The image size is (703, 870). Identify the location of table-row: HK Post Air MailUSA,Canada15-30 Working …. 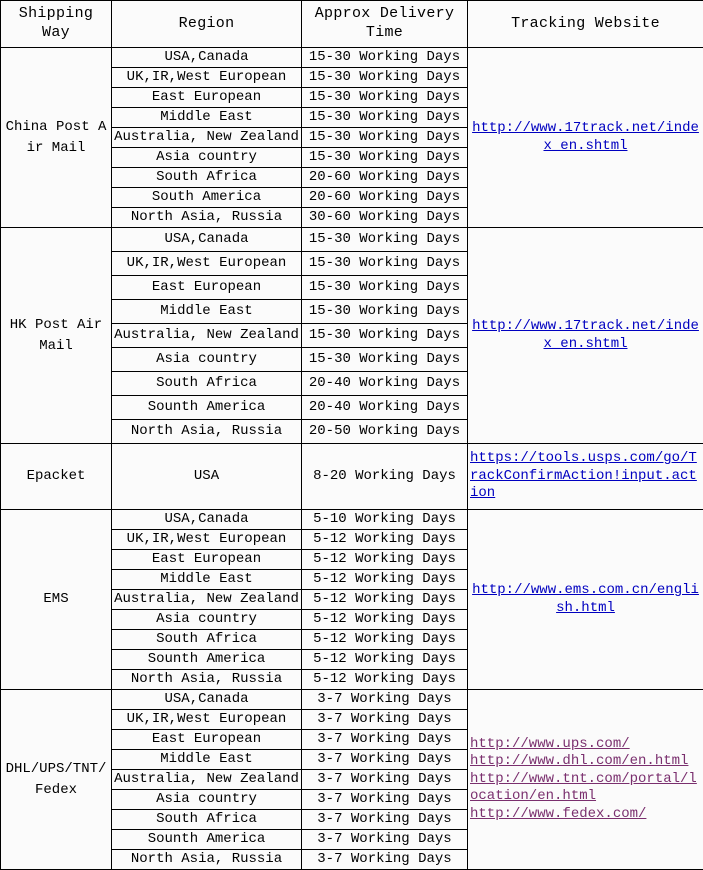
(352, 240).